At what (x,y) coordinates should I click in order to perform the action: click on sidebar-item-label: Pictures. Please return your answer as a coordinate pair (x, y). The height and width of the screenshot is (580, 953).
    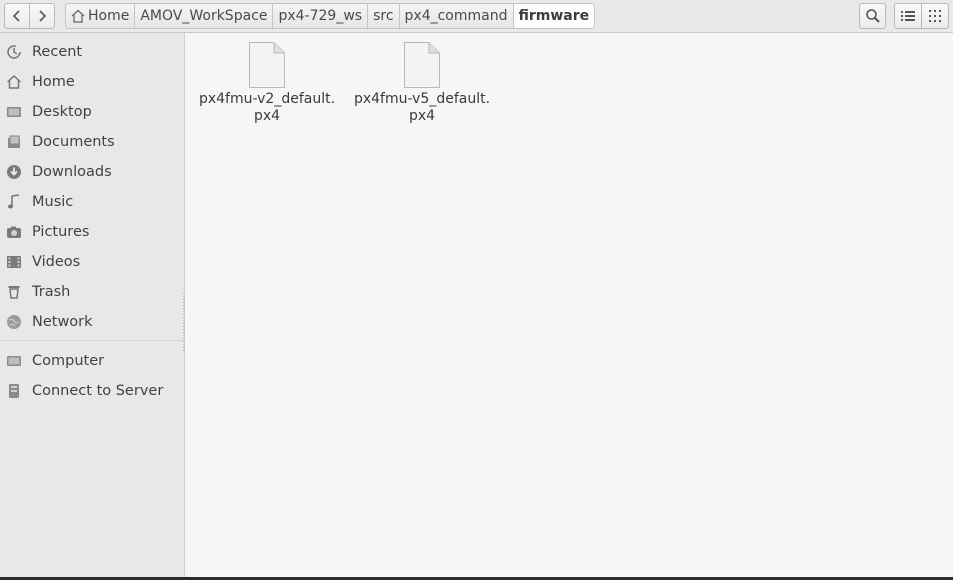
    Looking at the image, I should click on (61, 232).